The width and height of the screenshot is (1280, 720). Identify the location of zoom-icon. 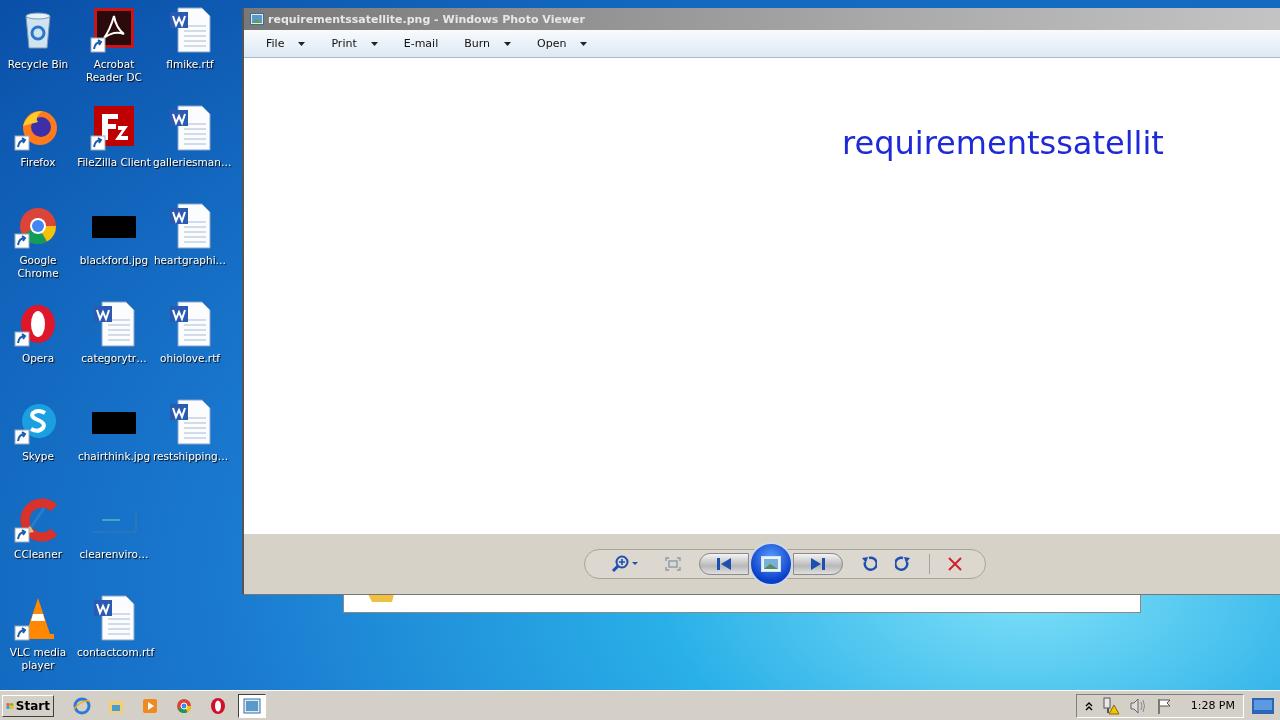
(626, 564).